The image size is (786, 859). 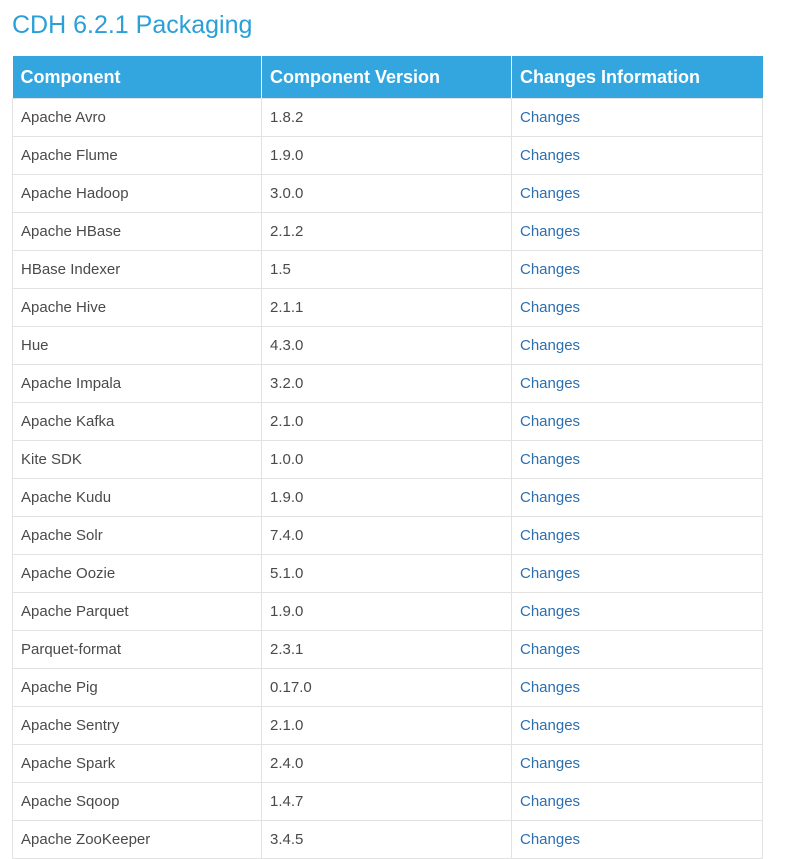 I want to click on component-name-cell: Parquet-format, so click(x=137, y=649).